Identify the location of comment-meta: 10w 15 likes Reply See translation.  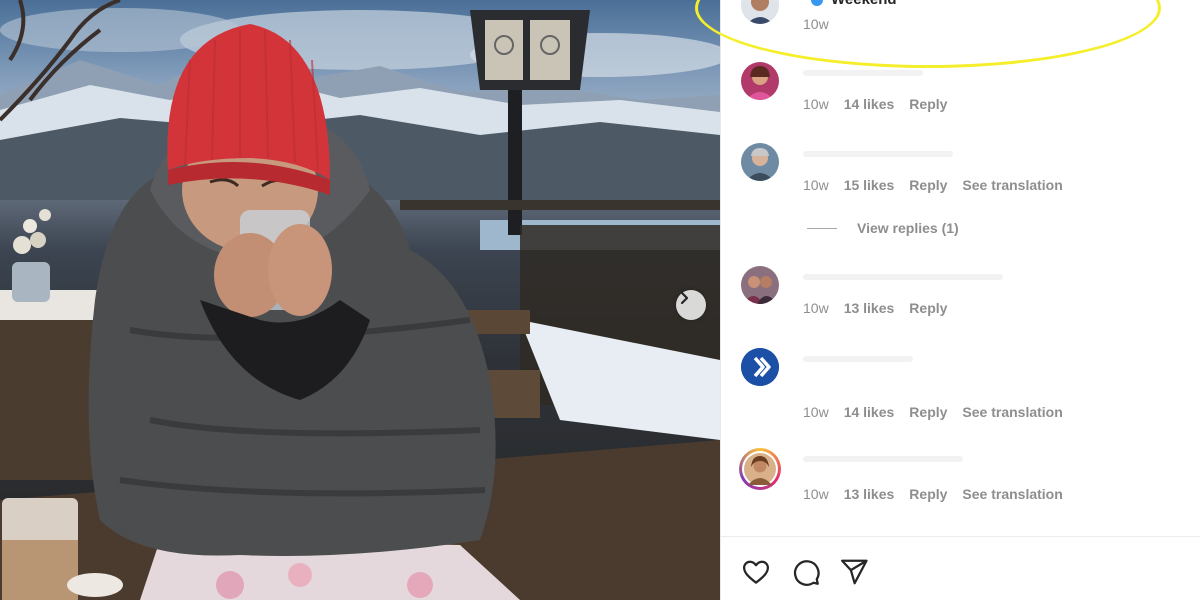
(933, 185).